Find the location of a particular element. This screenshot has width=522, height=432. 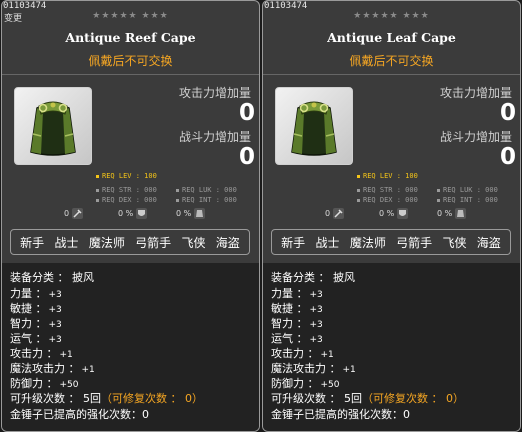

detail-label: 魔法攻击力 ： is located at coordinates (306, 368).